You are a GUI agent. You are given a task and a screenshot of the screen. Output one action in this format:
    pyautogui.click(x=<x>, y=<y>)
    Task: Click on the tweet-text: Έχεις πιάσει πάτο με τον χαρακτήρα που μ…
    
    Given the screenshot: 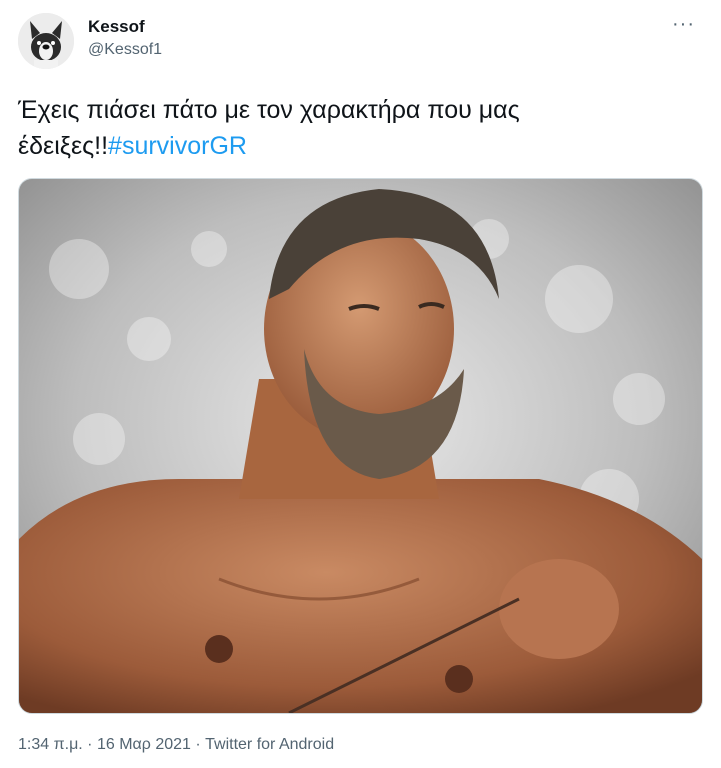 What is the action you would take?
    pyautogui.click(x=358, y=128)
    